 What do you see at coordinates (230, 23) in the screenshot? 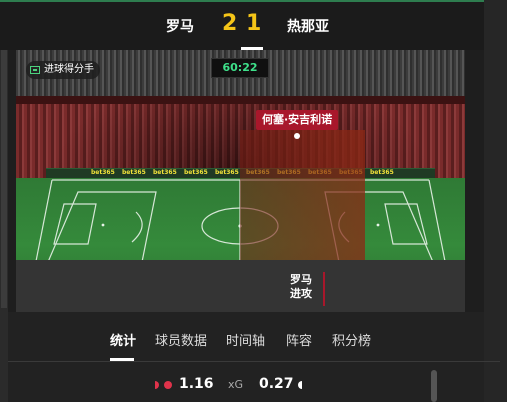
I see `home-score: 2` at bounding box center [230, 23].